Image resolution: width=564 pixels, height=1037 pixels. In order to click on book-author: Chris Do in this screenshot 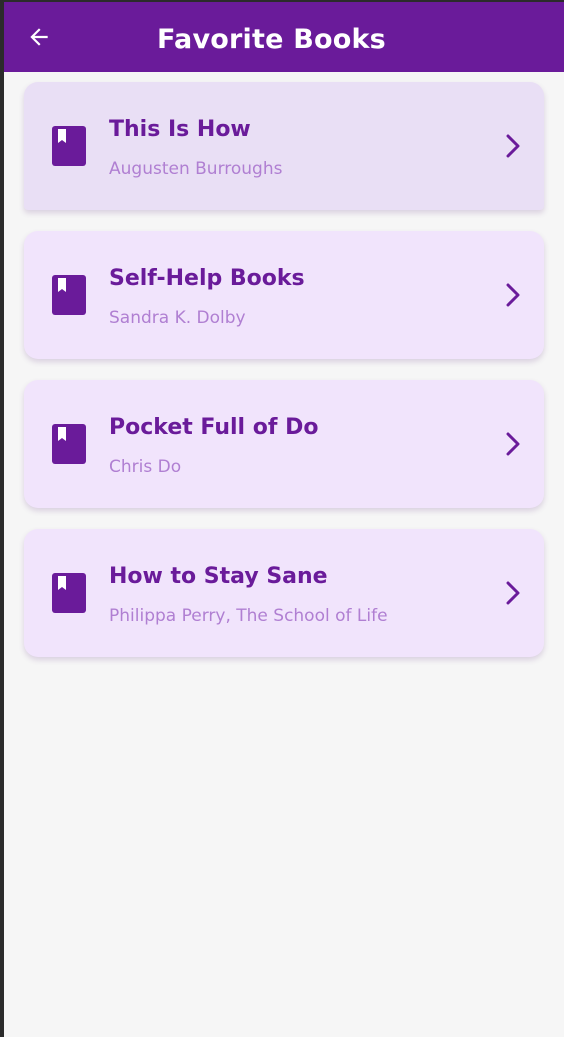, I will do `click(145, 467)`.